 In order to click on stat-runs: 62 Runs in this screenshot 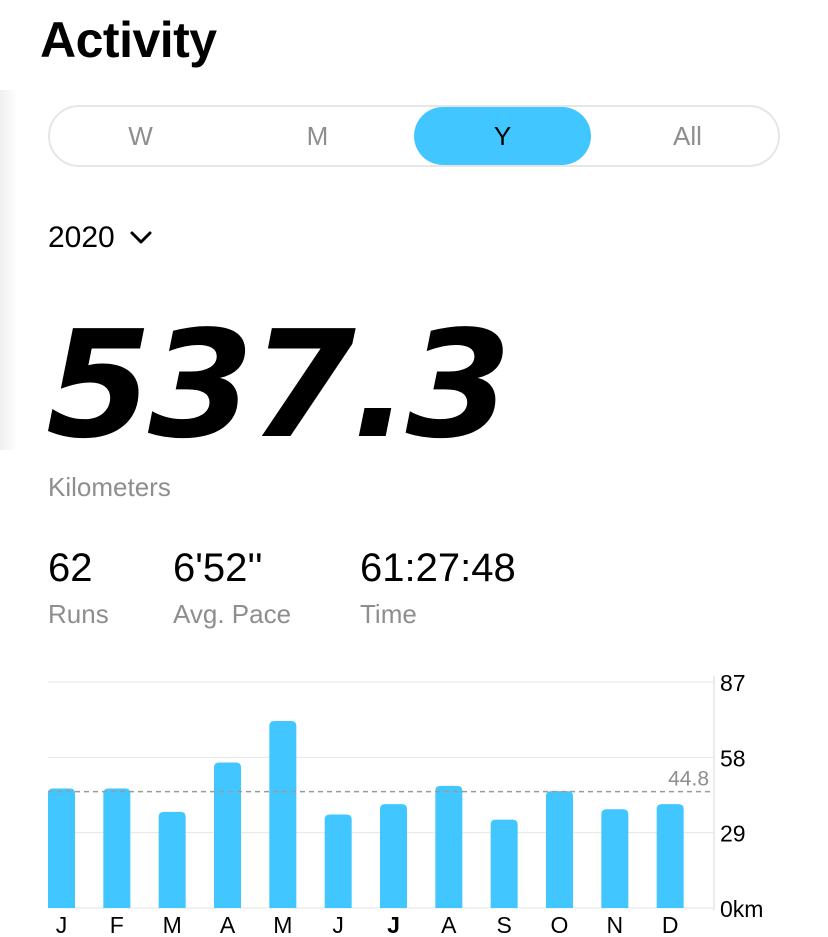, I will do `click(78, 587)`.